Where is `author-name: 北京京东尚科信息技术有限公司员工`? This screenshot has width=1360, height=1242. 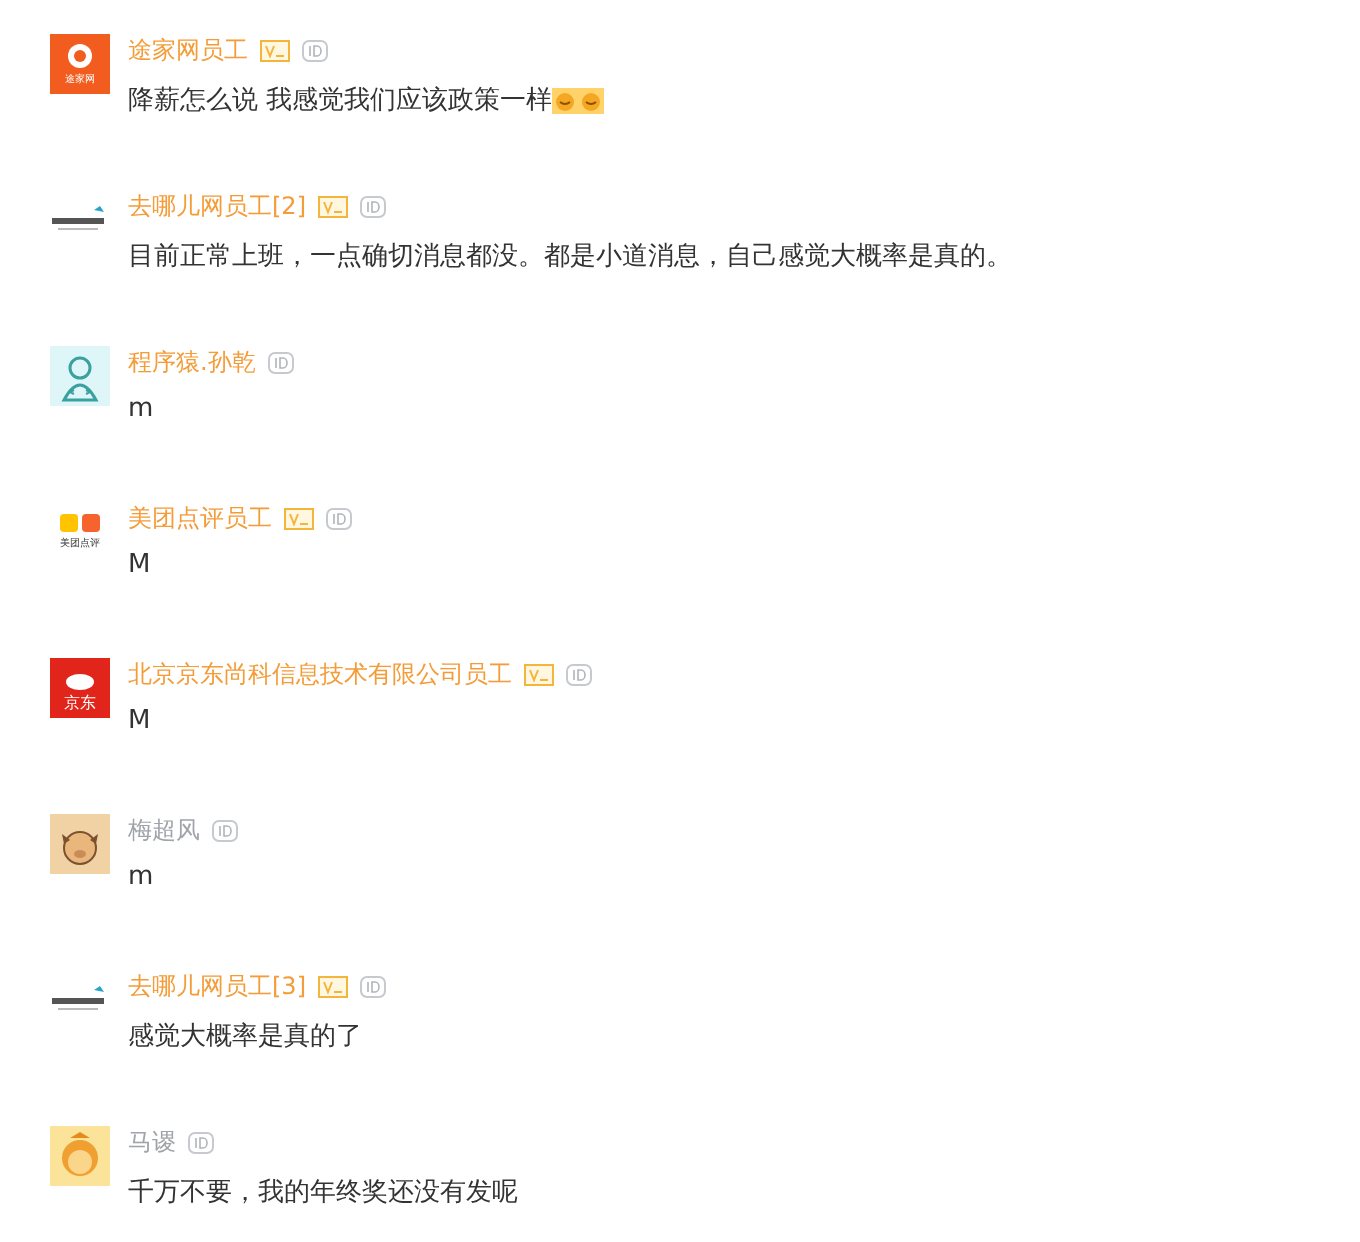
author-name: 北京京东尚科信息技术有限公司员工 is located at coordinates (320, 674).